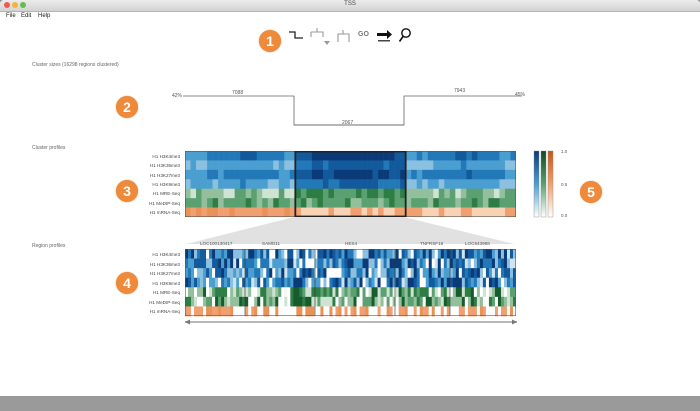 The image size is (700, 411). I want to click on menu-edit: Edit, so click(26, 16).